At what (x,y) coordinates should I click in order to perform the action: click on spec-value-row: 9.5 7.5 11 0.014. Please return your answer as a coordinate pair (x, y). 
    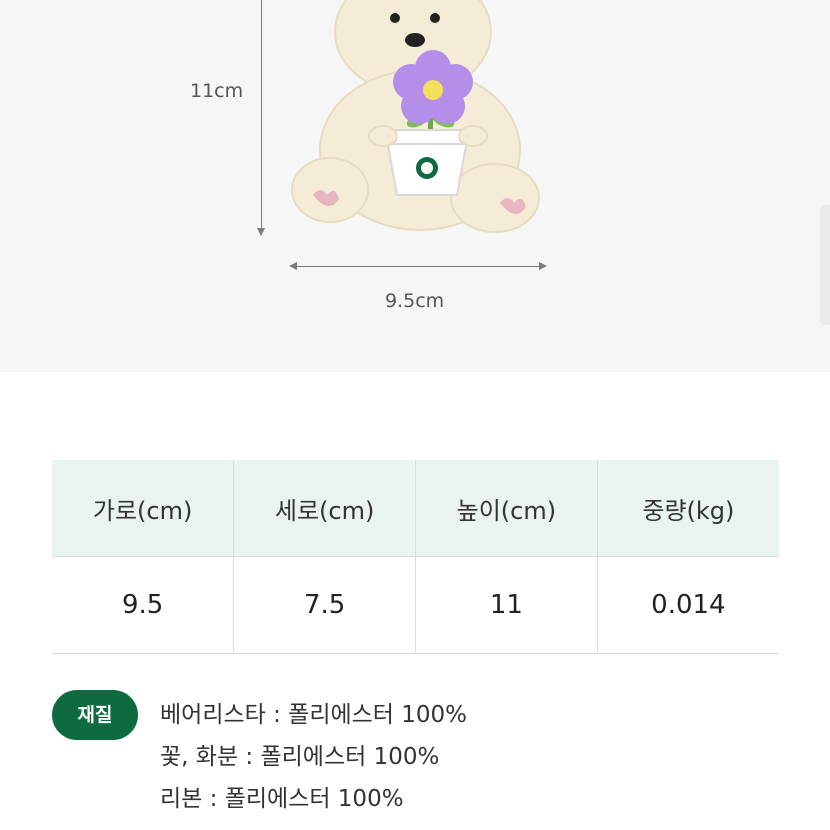
    Looking at the image, I should click on (415, 605).